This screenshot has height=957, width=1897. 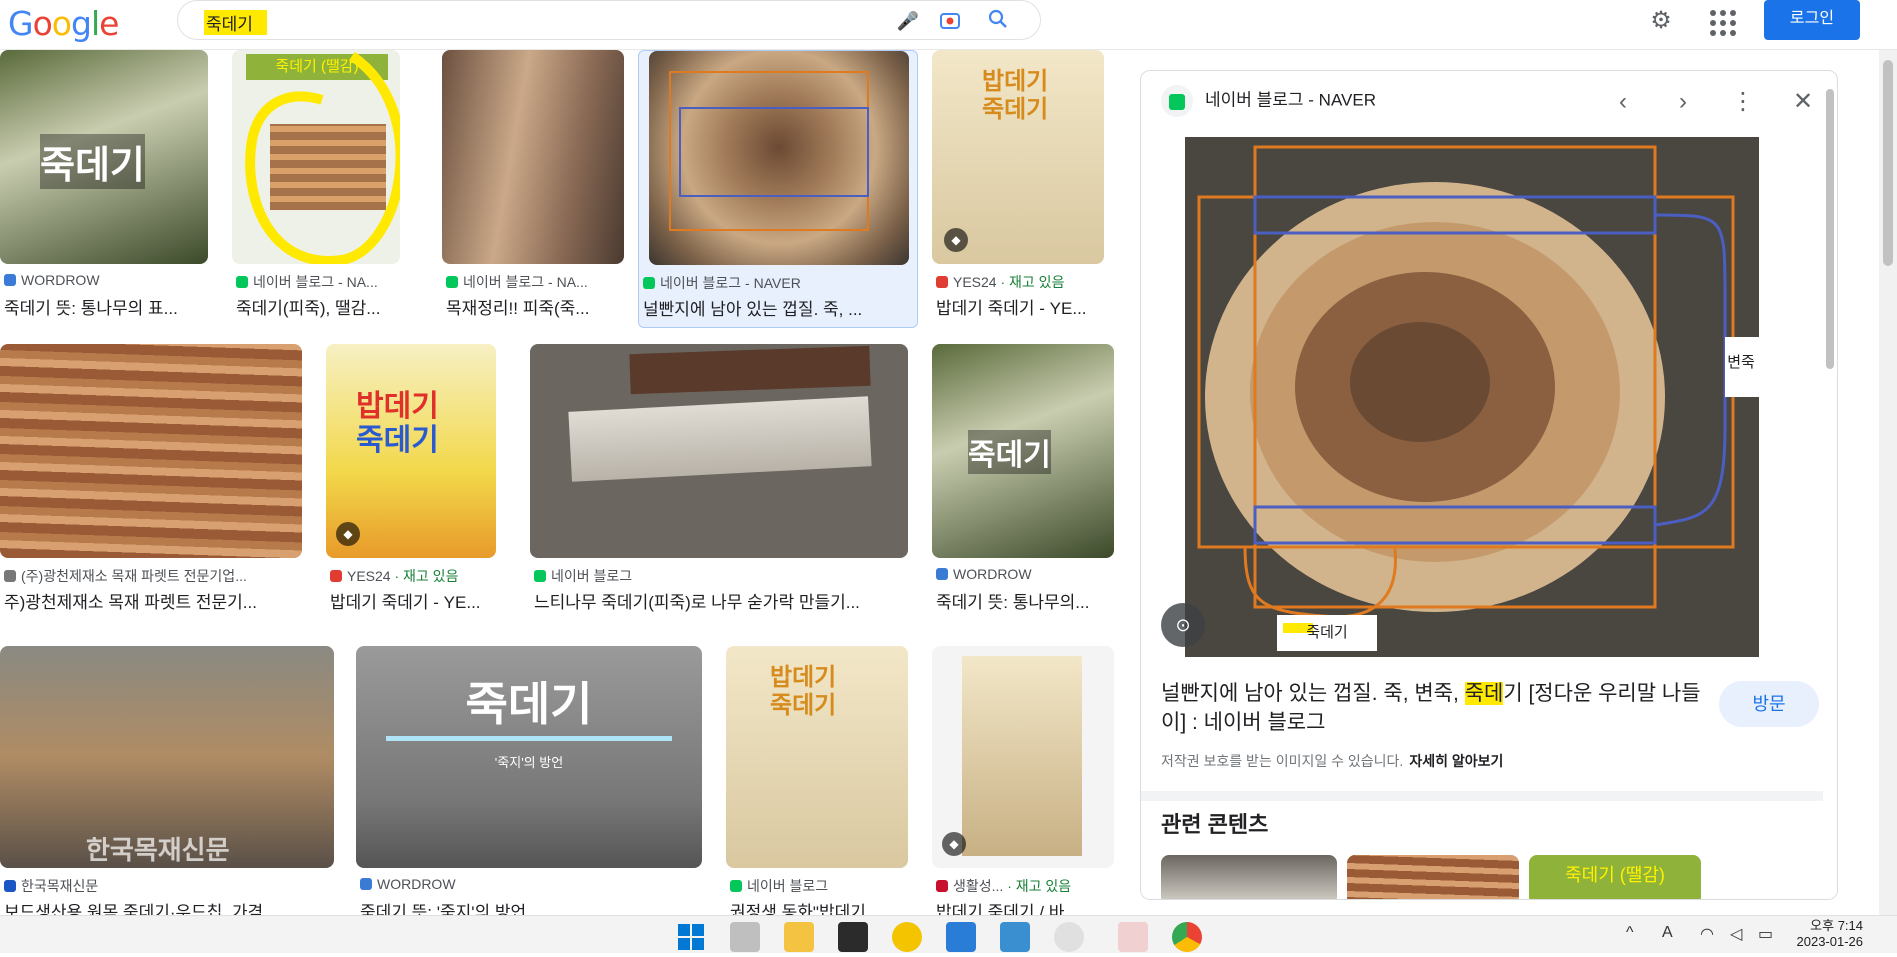 I want to click on newspaper-favicon, so click(x=10, y=886).